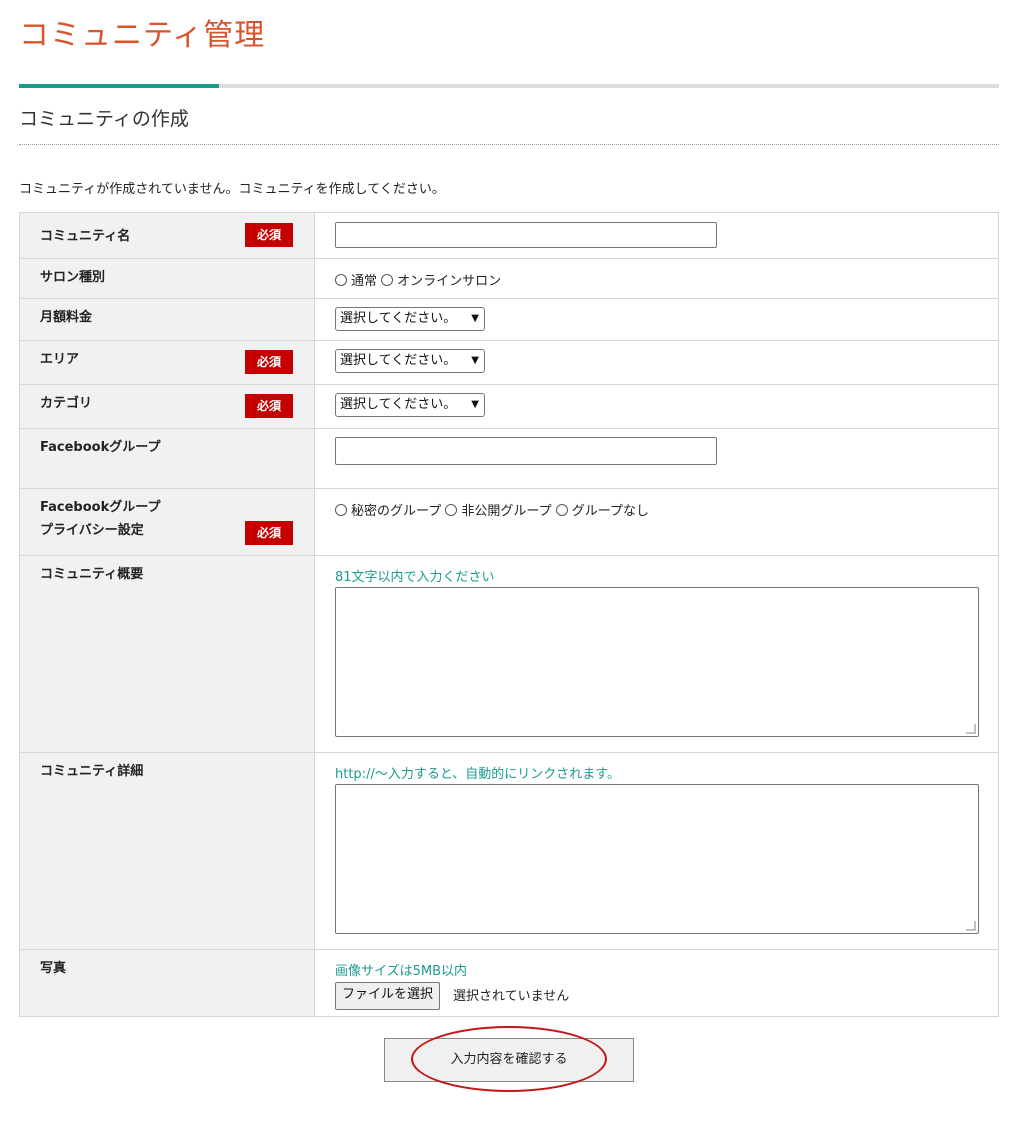 Image resolution: width=1023 pixels, height=1124 pixels. I want to click on file-status: 選択されていません, so click(511, 996).